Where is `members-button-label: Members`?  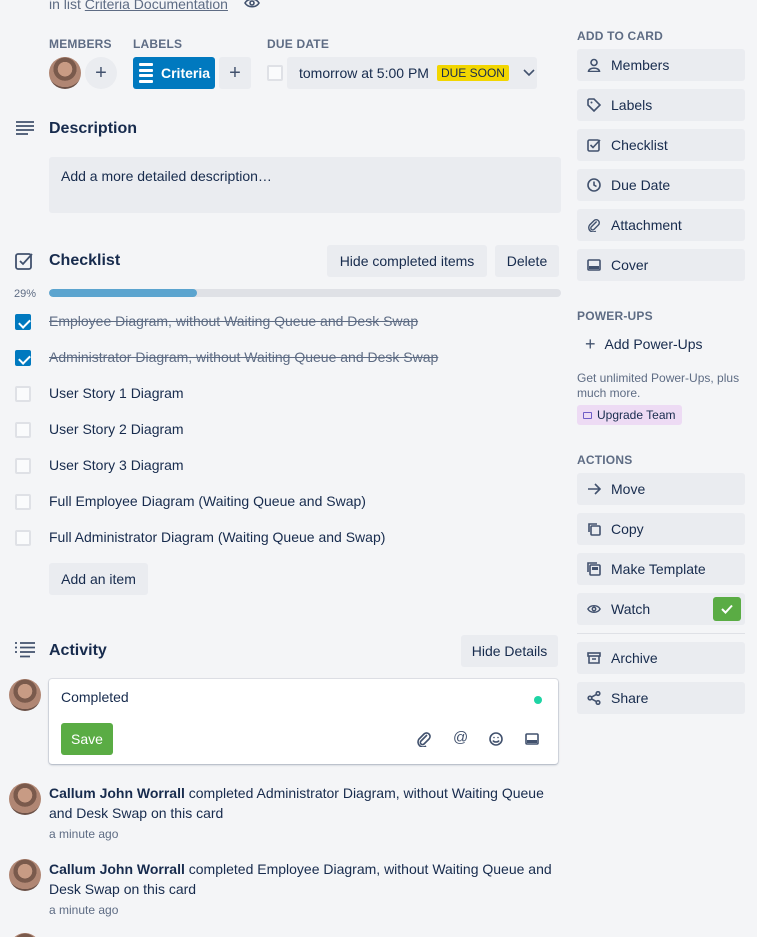
members-button-label: Members is located at coordinates (640, 65).